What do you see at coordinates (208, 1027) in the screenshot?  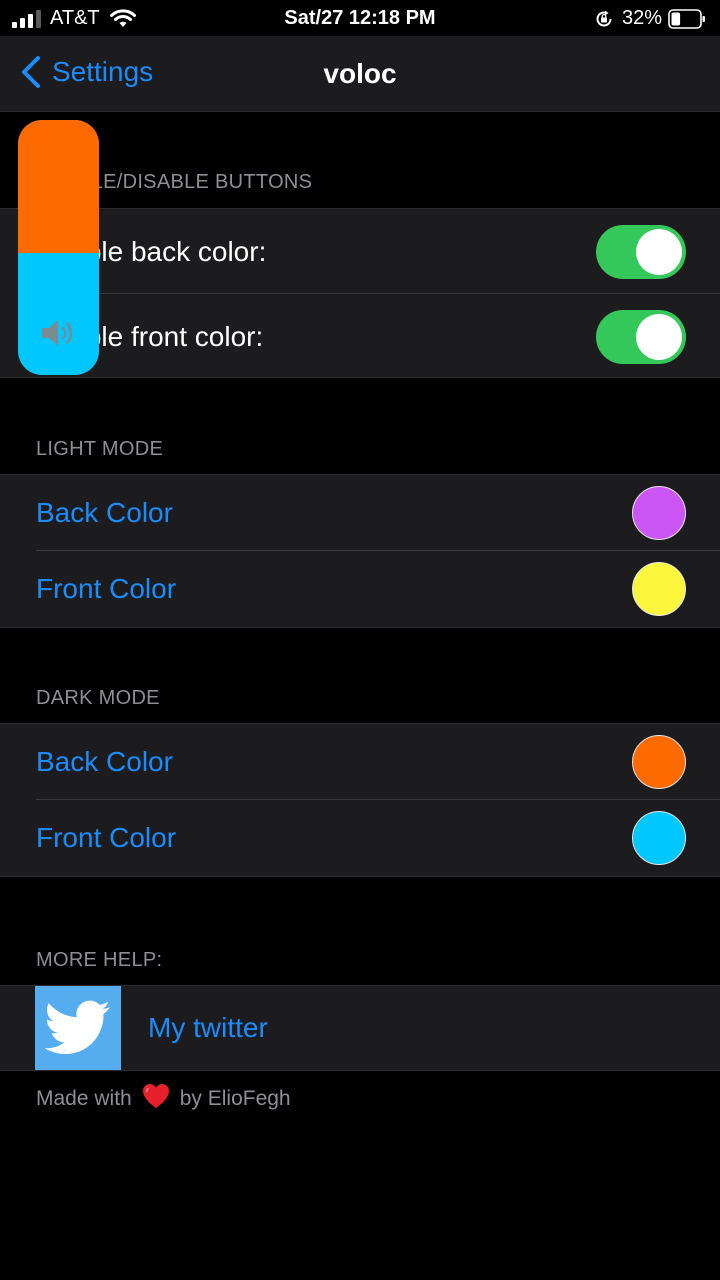 I see `twitter-link-label: My twitter` at bounding box center [208, 1027].